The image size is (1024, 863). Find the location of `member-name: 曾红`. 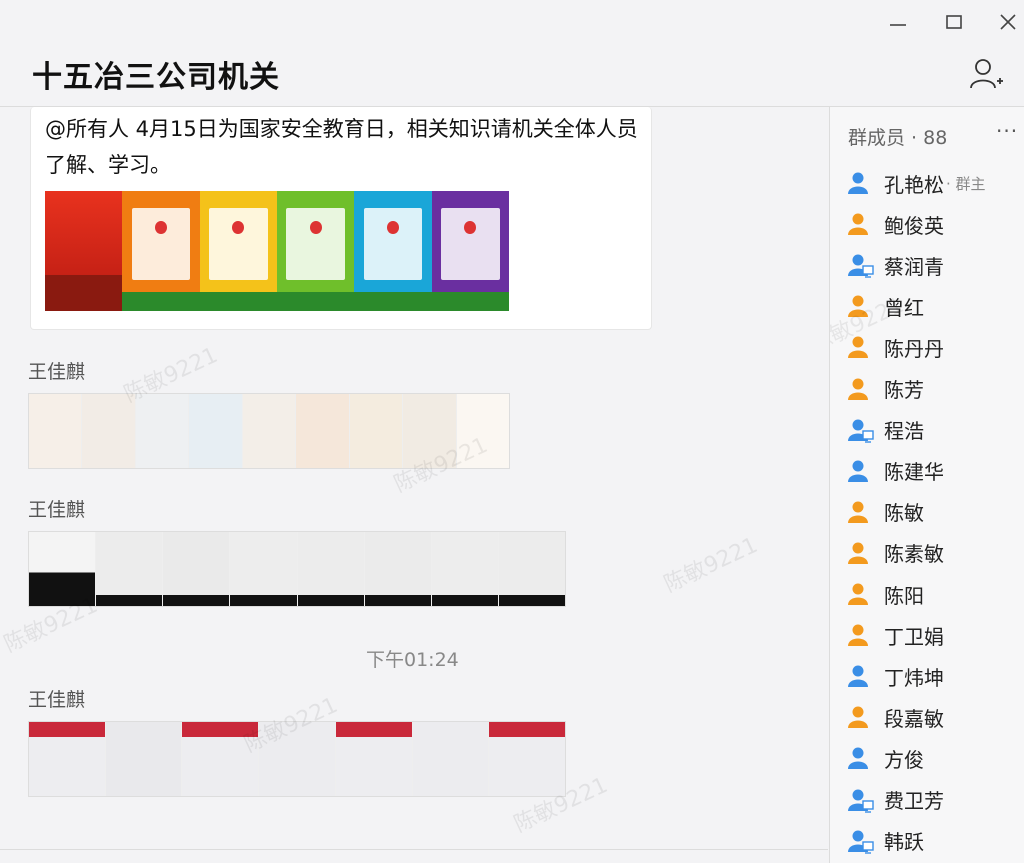

member-name: 曾红 is located at coordinates (904, 307).